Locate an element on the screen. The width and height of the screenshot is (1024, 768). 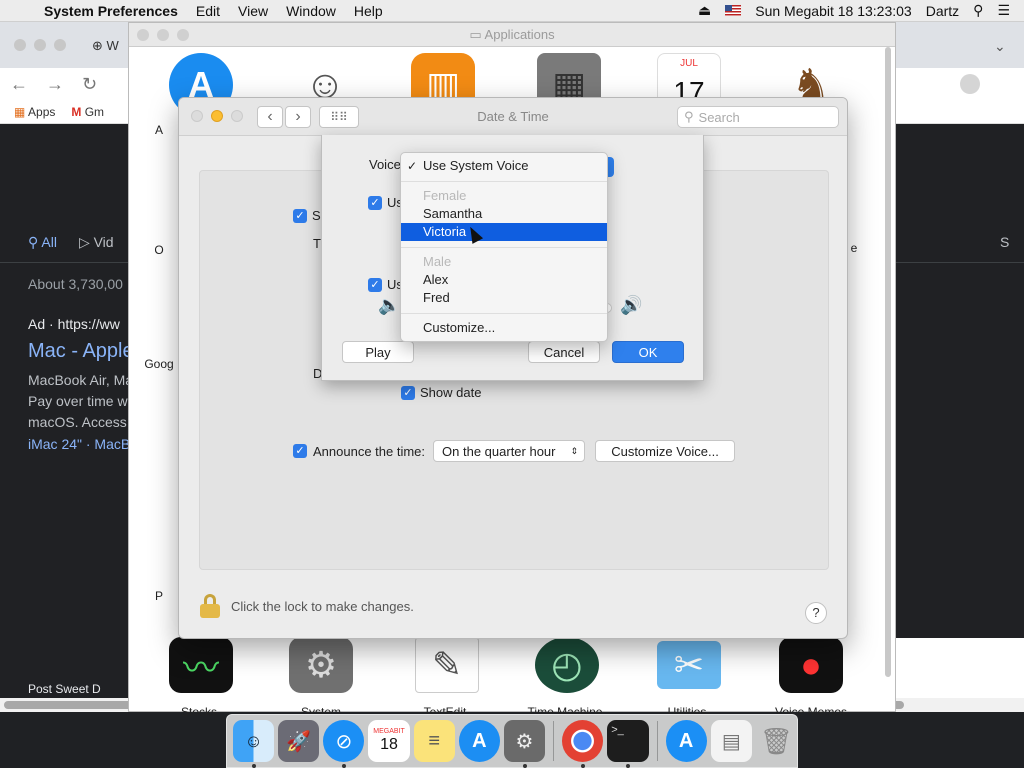
dock-safari-icon: ⊘ is located at coordinates (344, 744).